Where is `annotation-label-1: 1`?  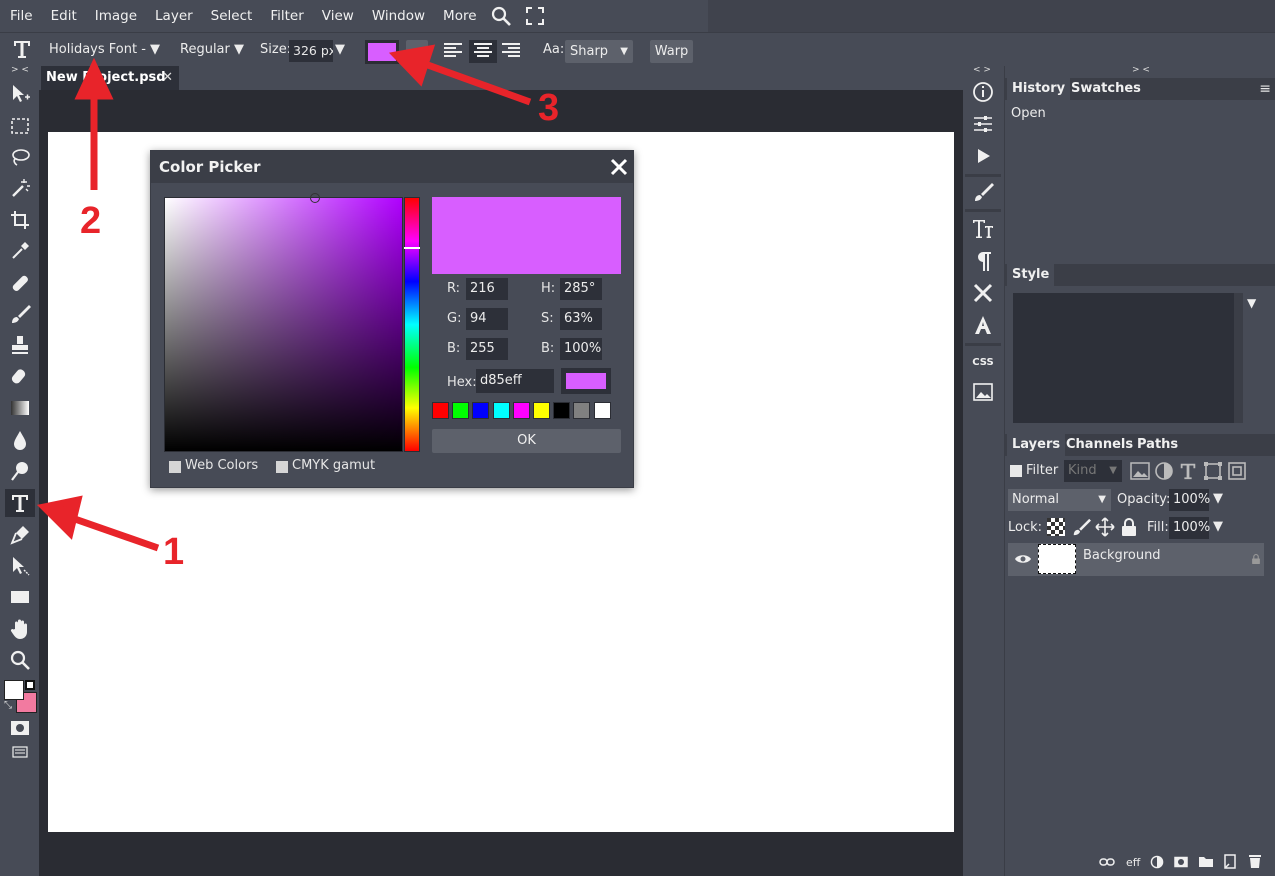
annotation-label-1: 1 is located at coordinates (174, 552).